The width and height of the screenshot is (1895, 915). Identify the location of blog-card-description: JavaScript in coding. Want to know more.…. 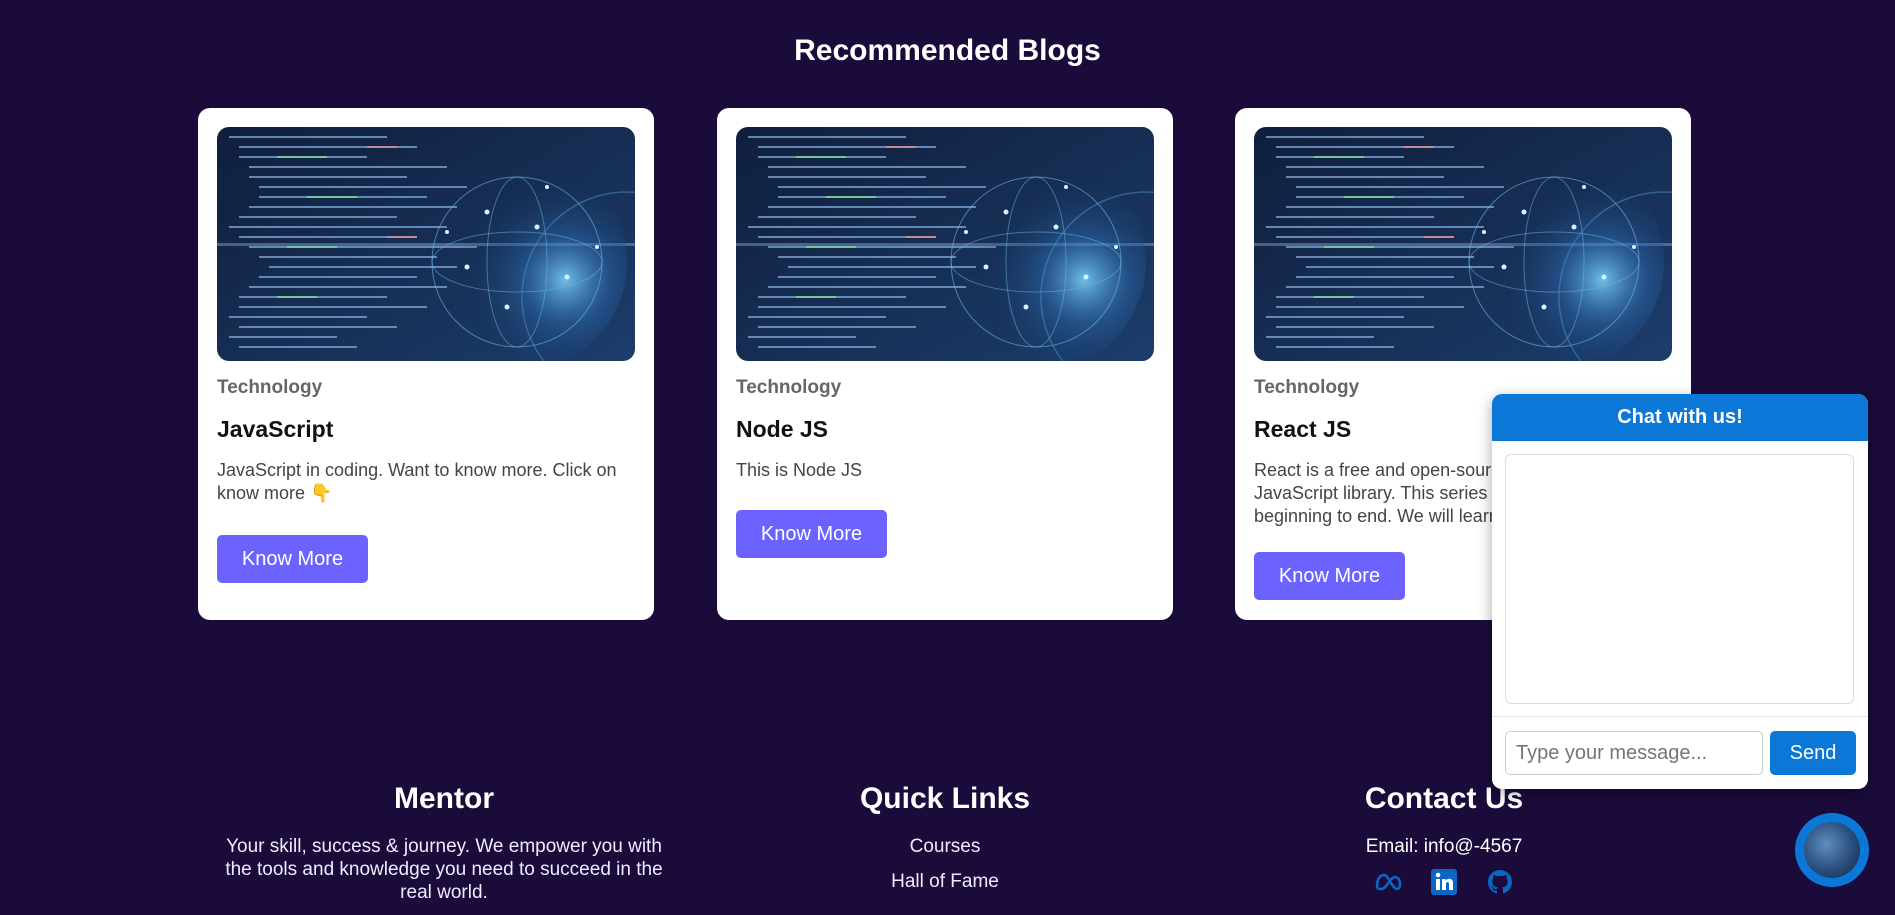
(417, 481).